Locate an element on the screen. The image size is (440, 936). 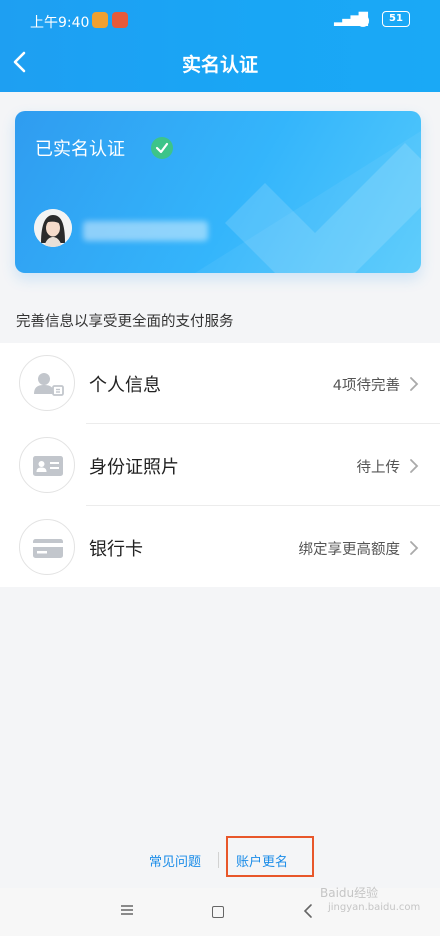
footer-separator is located at coordinates (218, 860).